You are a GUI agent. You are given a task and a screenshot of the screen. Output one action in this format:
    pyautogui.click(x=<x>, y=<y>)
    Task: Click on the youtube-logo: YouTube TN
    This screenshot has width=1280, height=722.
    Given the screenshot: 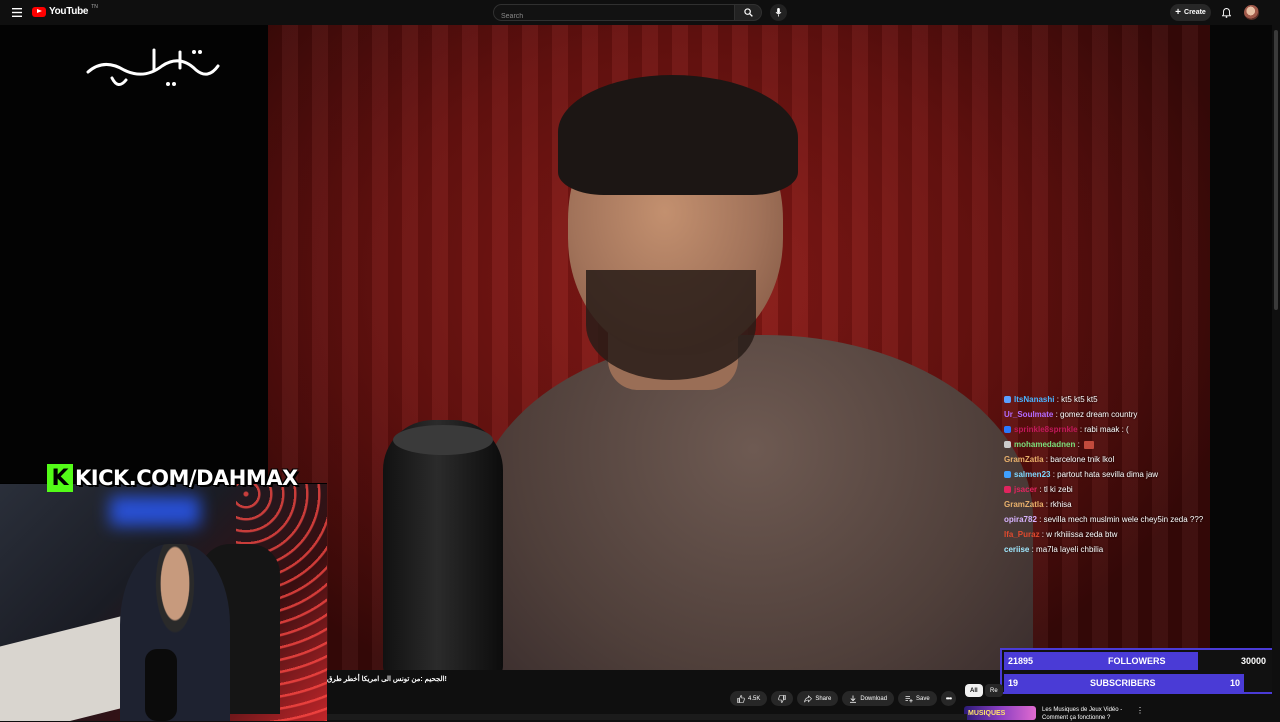 What is the action you would take?
    pyautogui.click(x=65, y=10)
    